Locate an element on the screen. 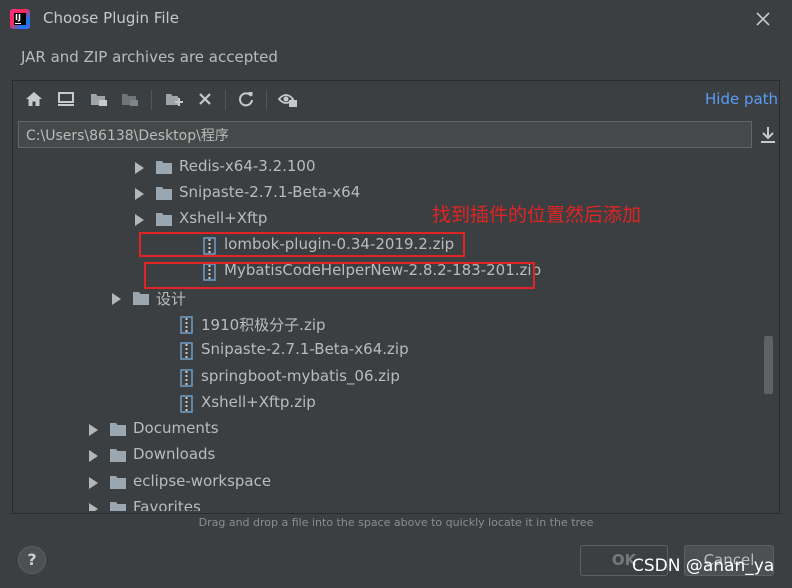 This screenshot has width=792, height=588. download-button is located at coordinates (768, 135).